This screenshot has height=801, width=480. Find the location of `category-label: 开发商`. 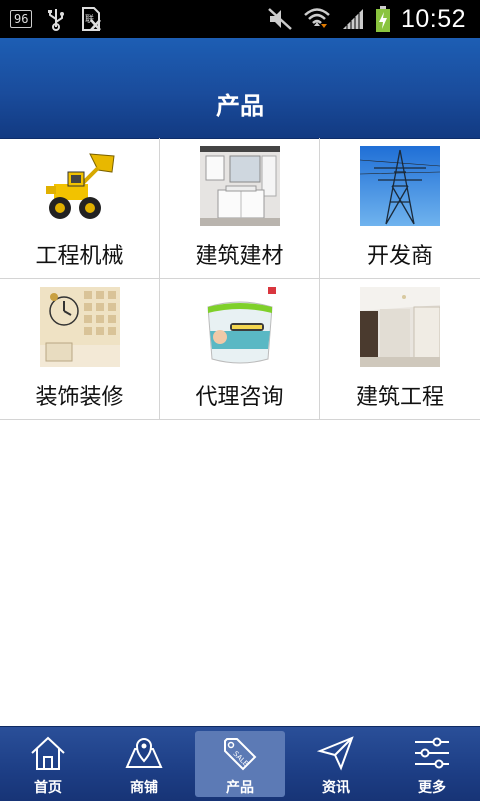

category-label: 开发商 is located at coordinates (399, 256).